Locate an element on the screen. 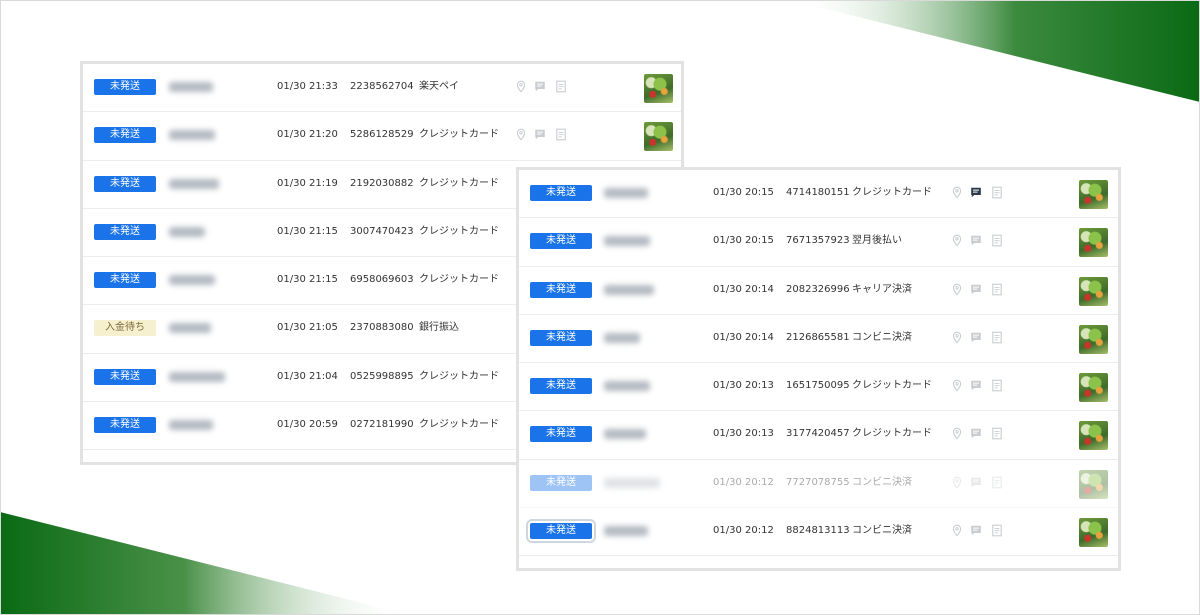  order-row: 未発送 01/30 21:33 2238562704 楽天ペイ is located at coordinates (382, 88).